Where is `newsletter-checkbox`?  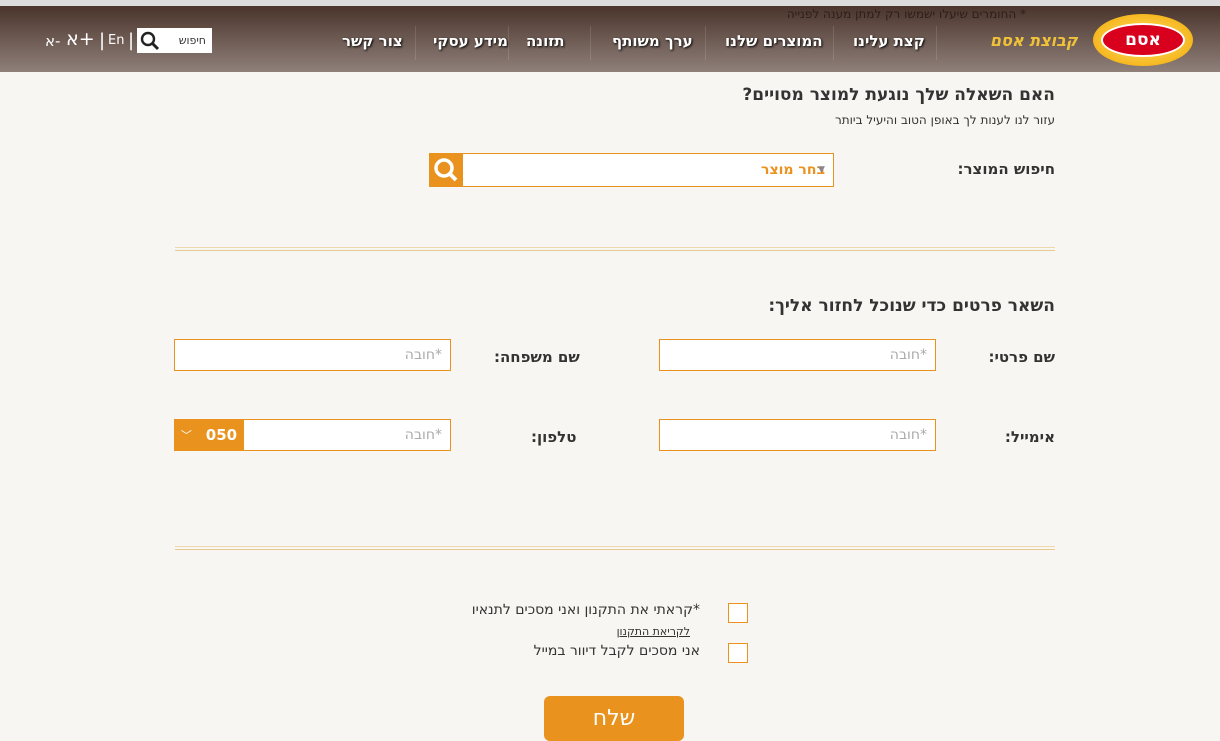
newsletter-checkbox is located at coordinates (738, 653).